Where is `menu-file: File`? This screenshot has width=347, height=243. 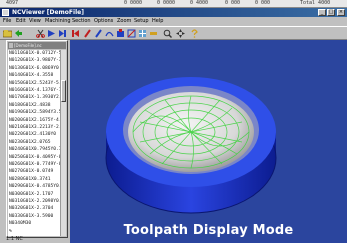 menu-file: File is located at coordinates (7, 21).